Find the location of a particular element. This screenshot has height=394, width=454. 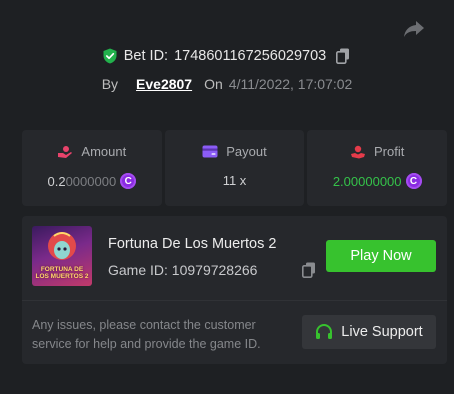

profit-value-tail: 00000000 is located at coordinates (372, 181).